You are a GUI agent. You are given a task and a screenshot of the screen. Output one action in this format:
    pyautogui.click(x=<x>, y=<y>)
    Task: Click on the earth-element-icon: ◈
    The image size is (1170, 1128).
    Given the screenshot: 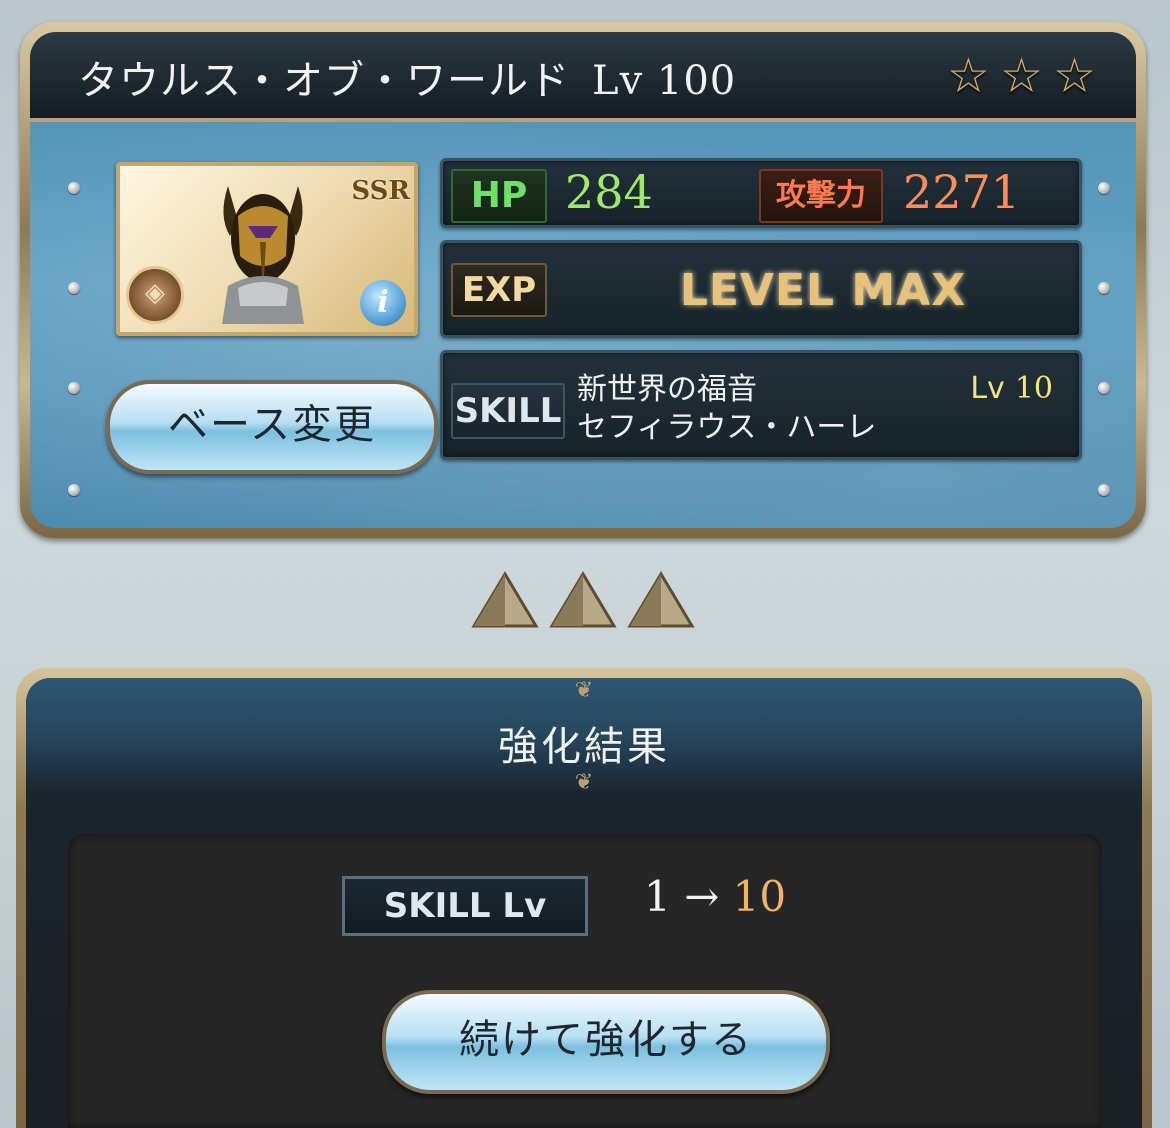 What is the action you would take?
    pyautogui.click(x=155, y=295)
    